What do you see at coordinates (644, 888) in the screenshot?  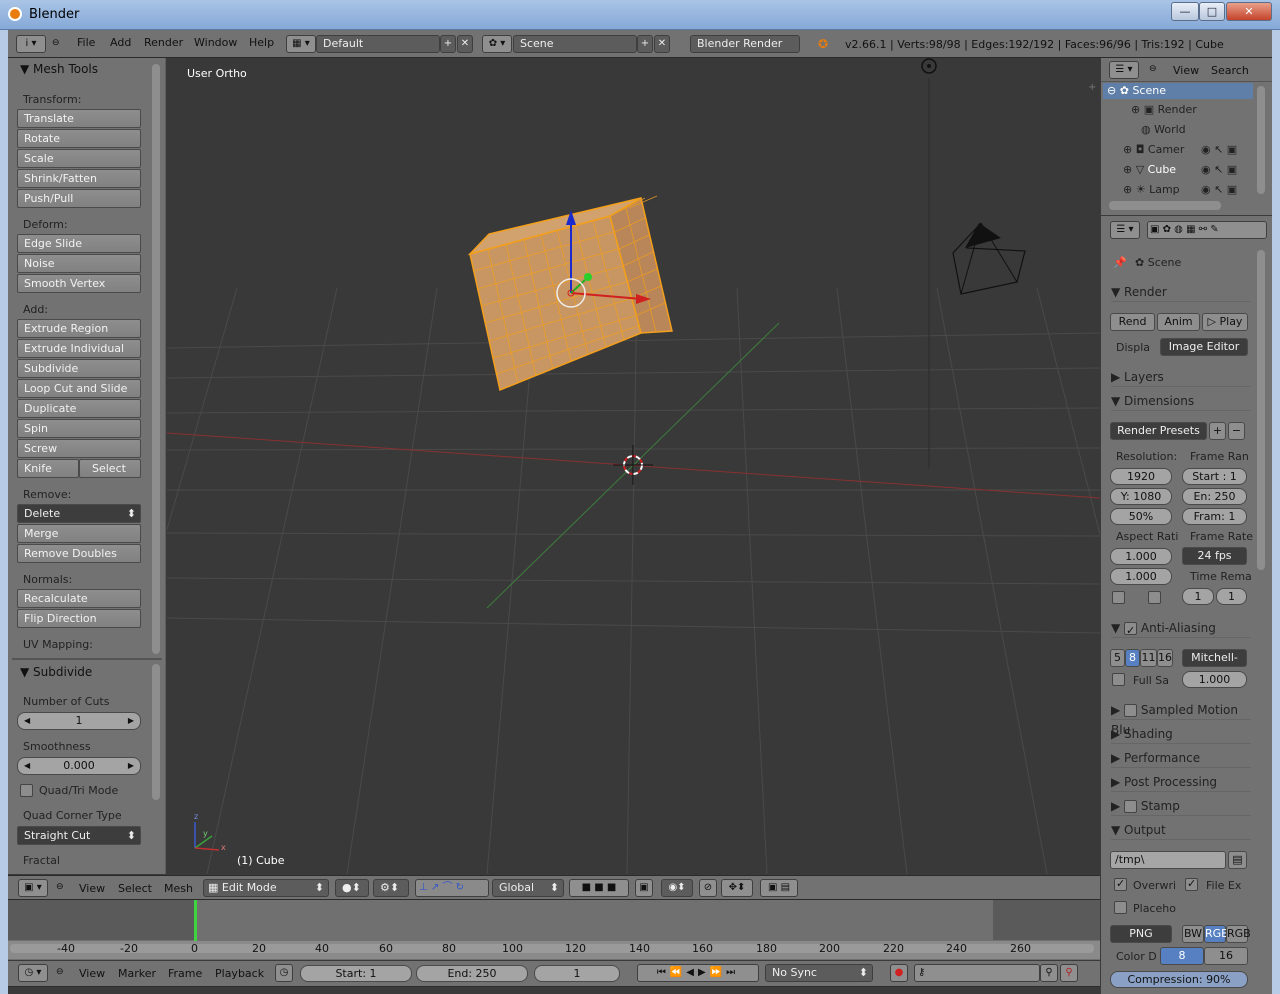 I see `occlude-geometry-icon: ▣` at bounding box center [644, 888].